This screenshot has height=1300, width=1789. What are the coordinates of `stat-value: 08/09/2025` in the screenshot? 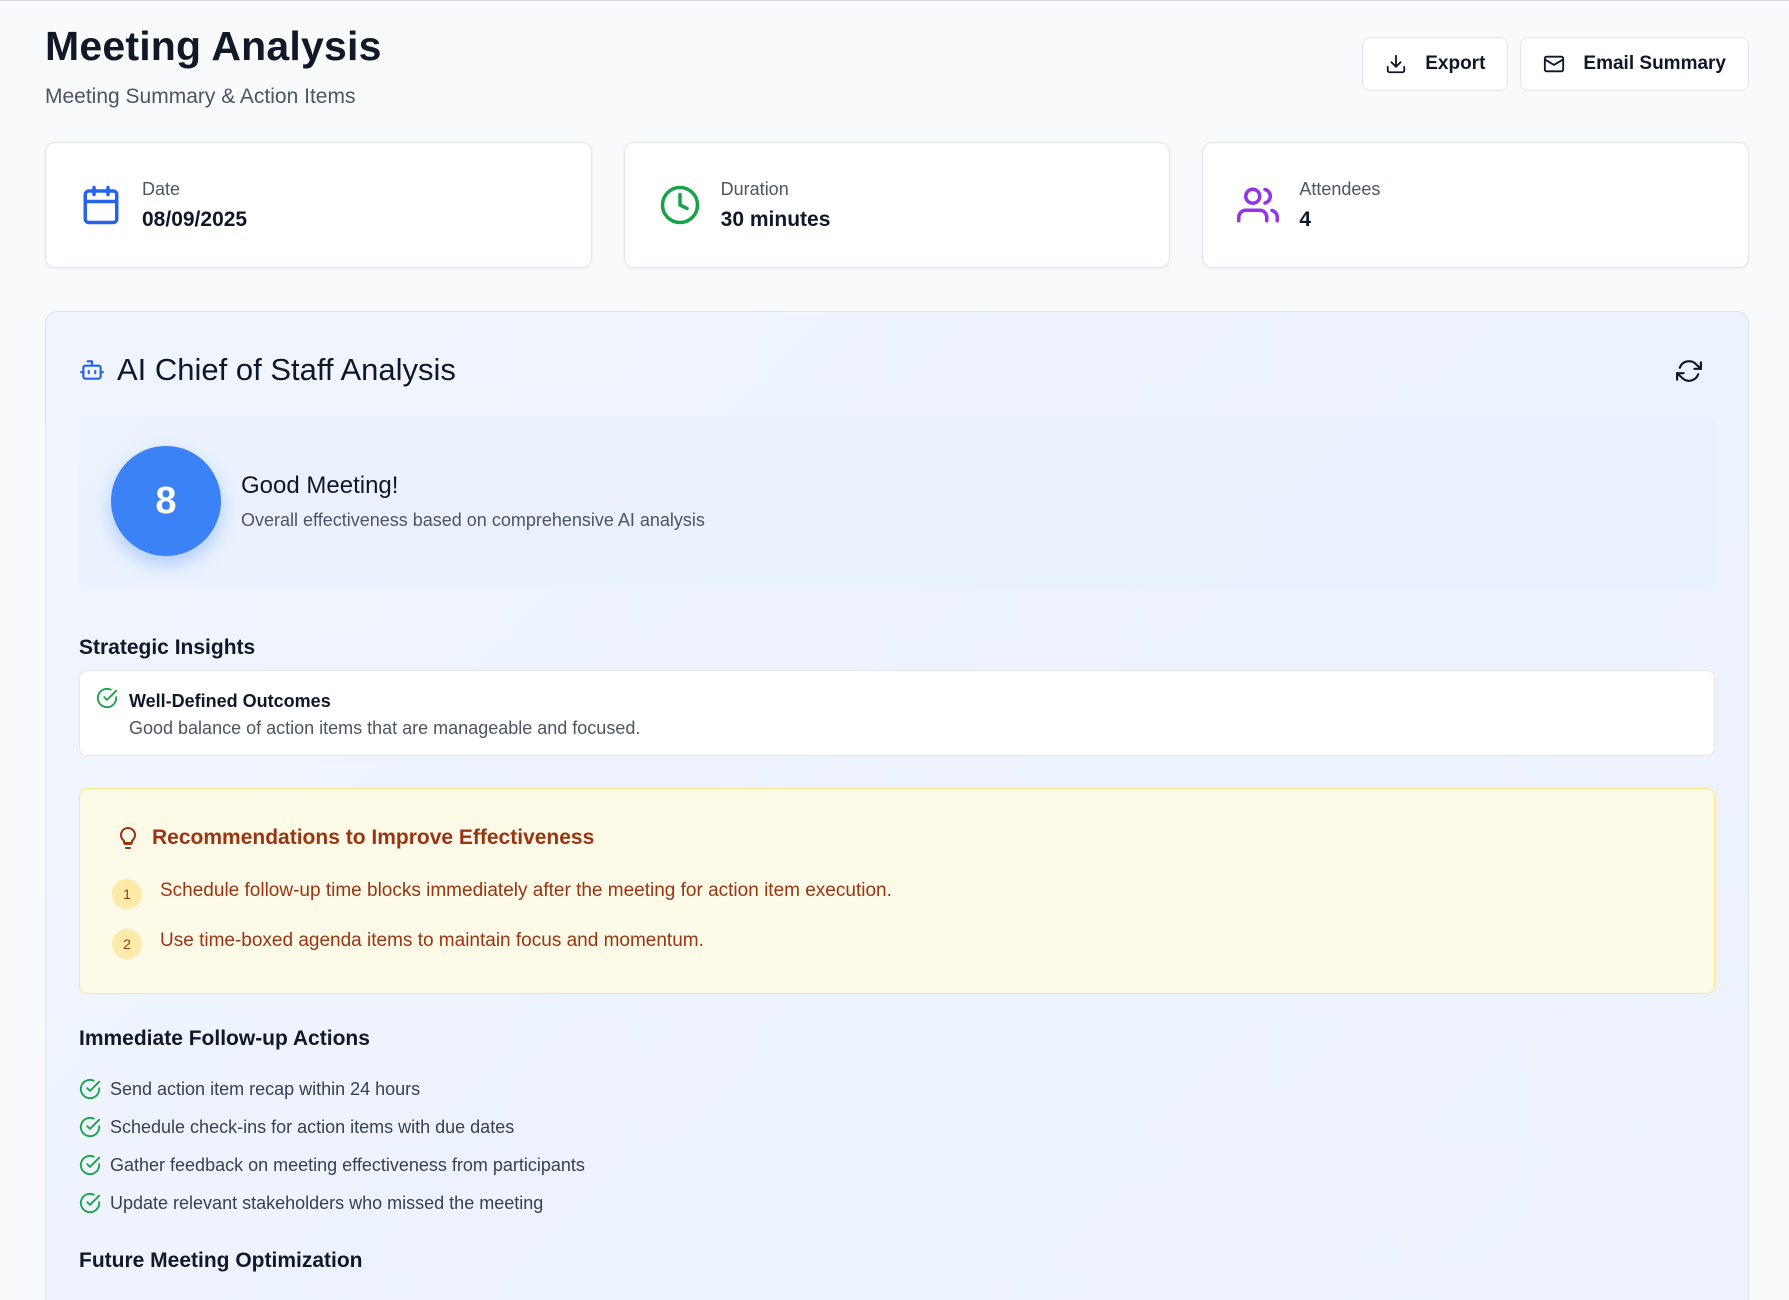 It's located at (195, 219).